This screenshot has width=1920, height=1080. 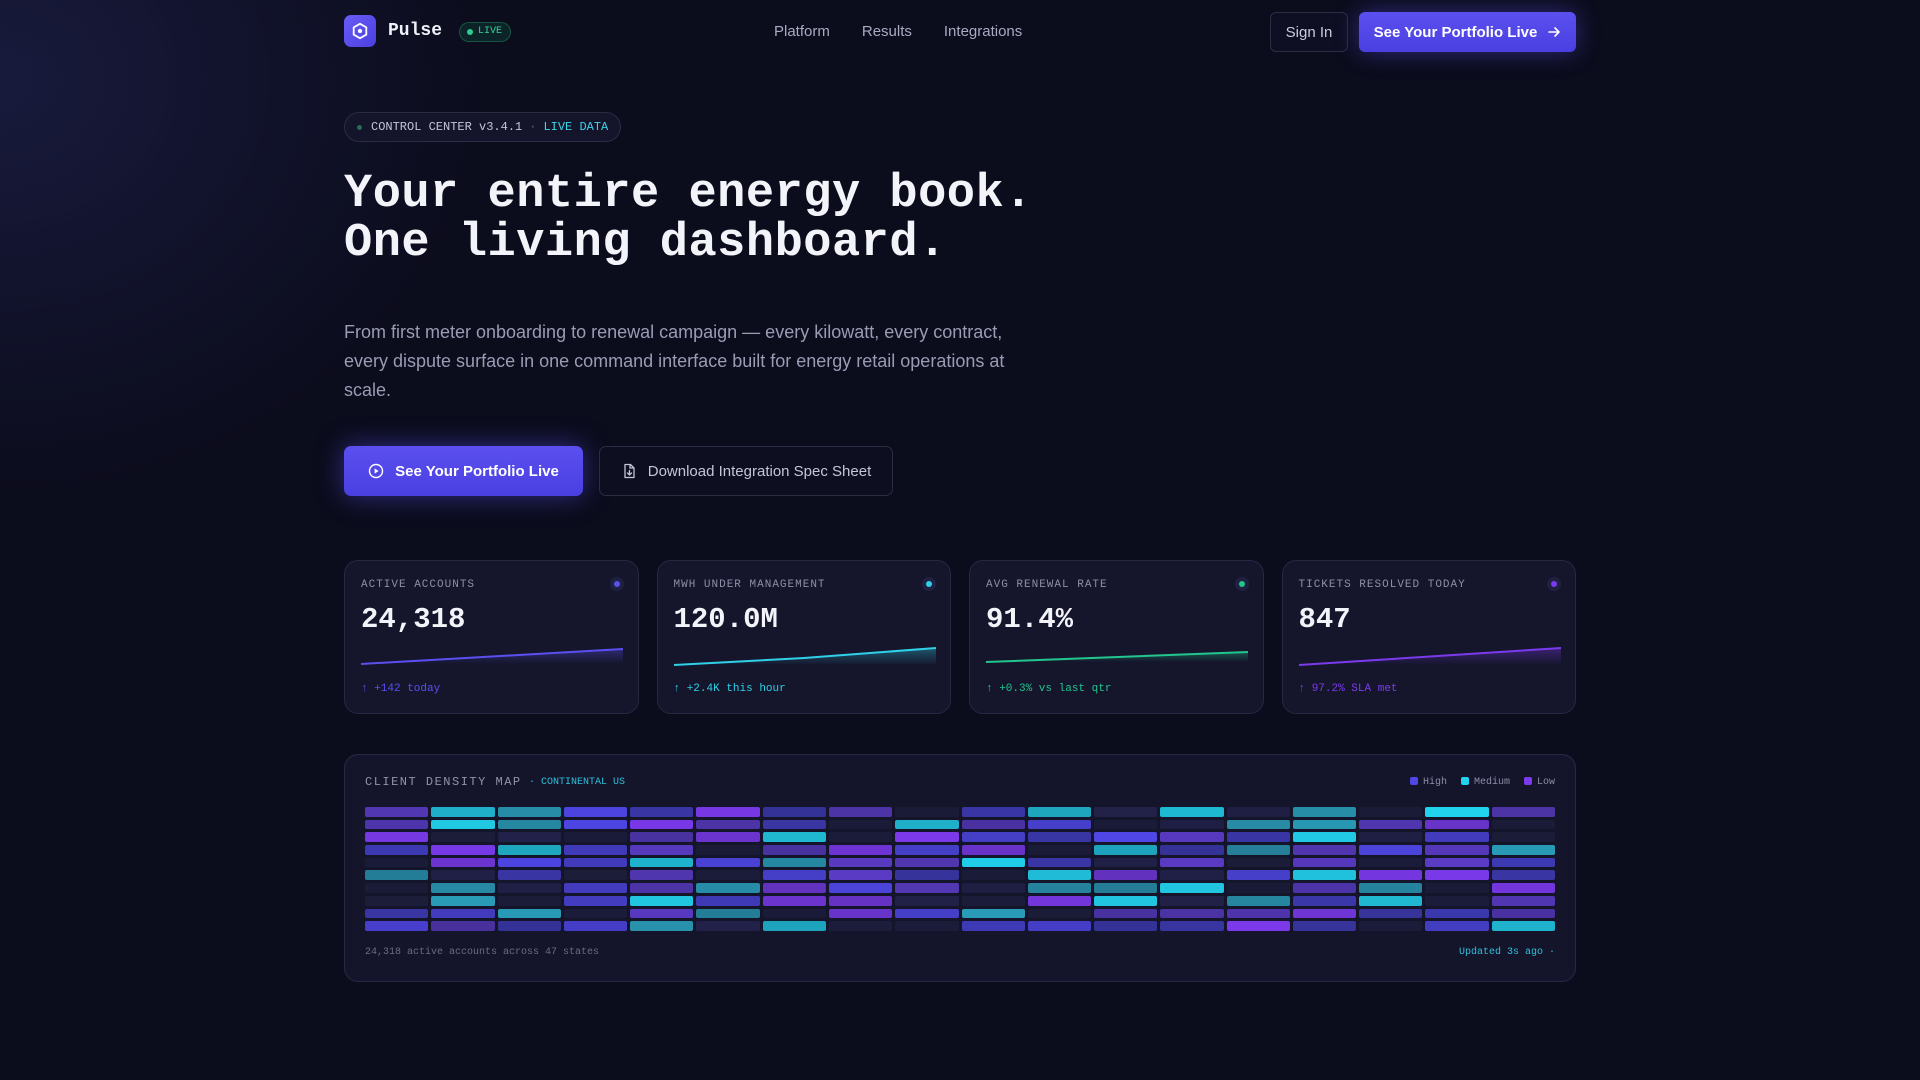 What do you see at coordinates (749, 585) in the screenshot?
I see `metric-label: MWH UNDER MANAGEMENT` at bounding box center [749, 585].